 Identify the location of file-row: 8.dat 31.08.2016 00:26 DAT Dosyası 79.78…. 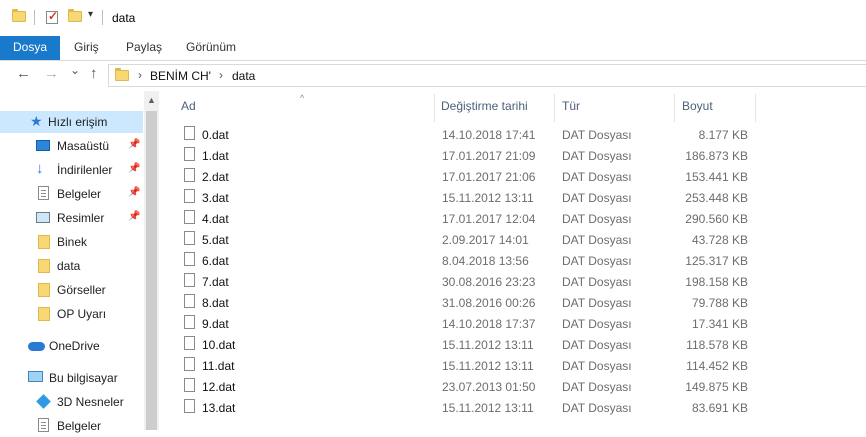
(470, 302).